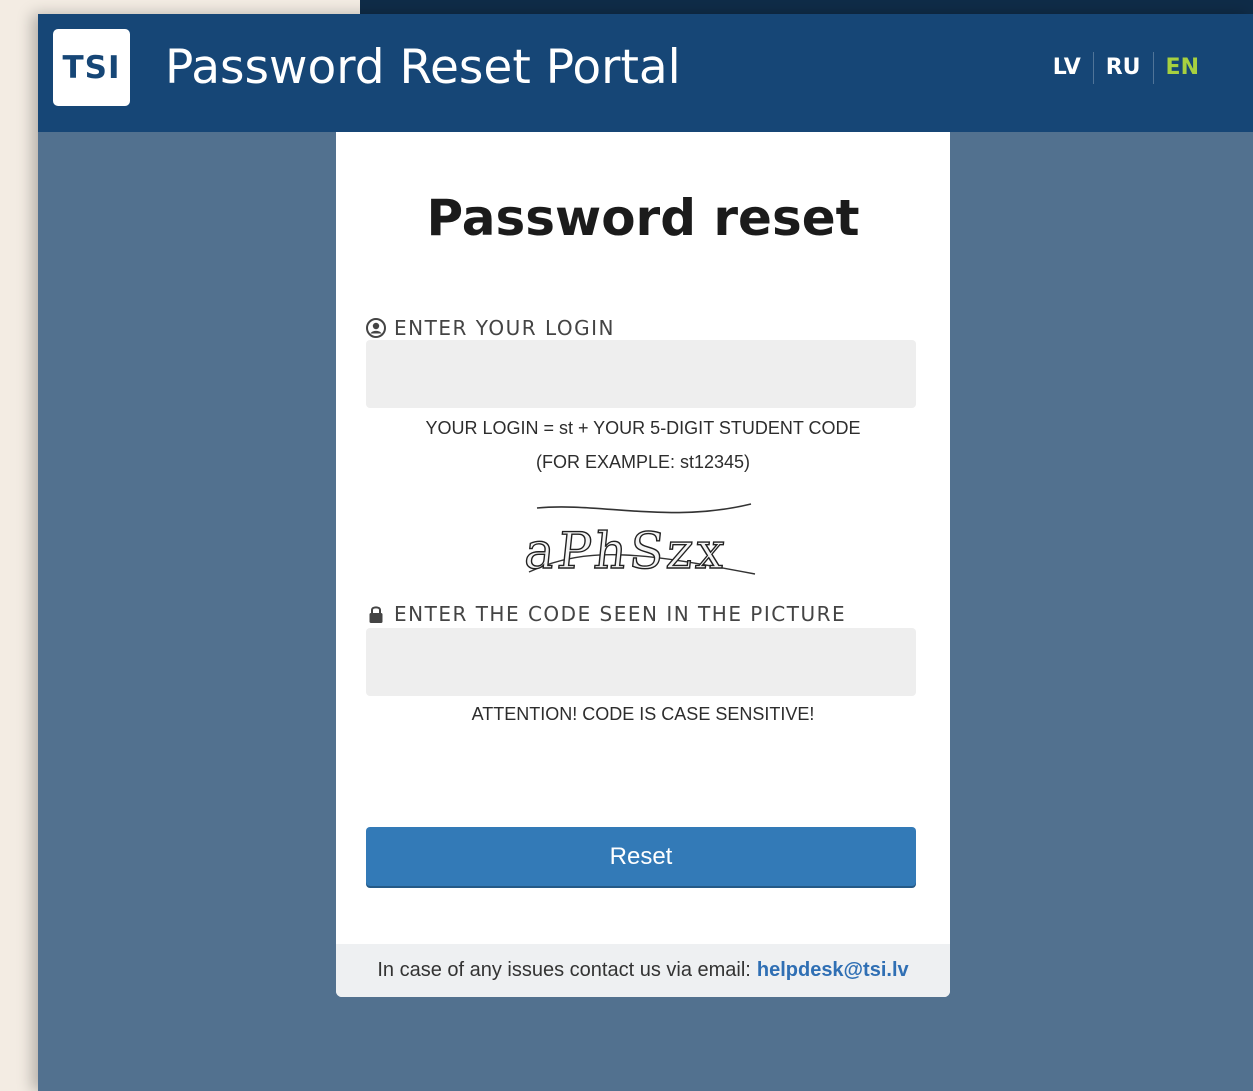 The height and width of the screenshot is (1091, 1253). I want to click on login-example: (FOR EXAMPLE: st12345), so click(643, 462).